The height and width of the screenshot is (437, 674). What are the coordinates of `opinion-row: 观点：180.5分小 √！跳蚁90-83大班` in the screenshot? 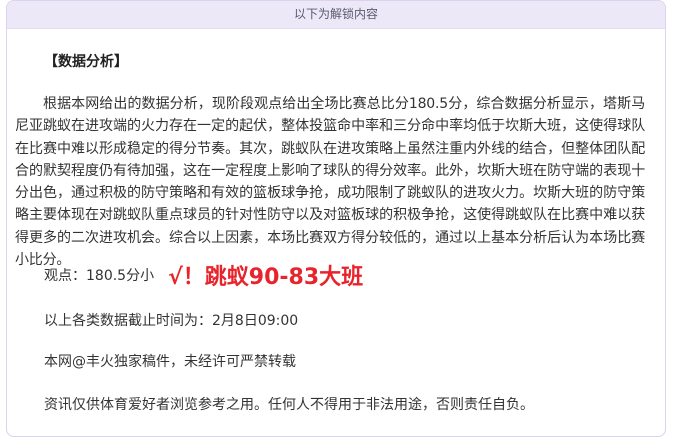 It's located at (203, 275).